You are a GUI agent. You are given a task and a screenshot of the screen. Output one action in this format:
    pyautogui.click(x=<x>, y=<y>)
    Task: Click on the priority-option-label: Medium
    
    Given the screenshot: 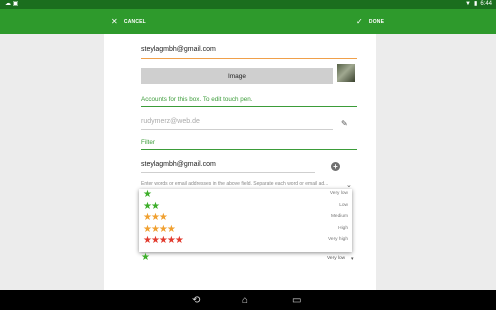 What is the action you would take?
    pyautogui.click(x=339, y=217)
    